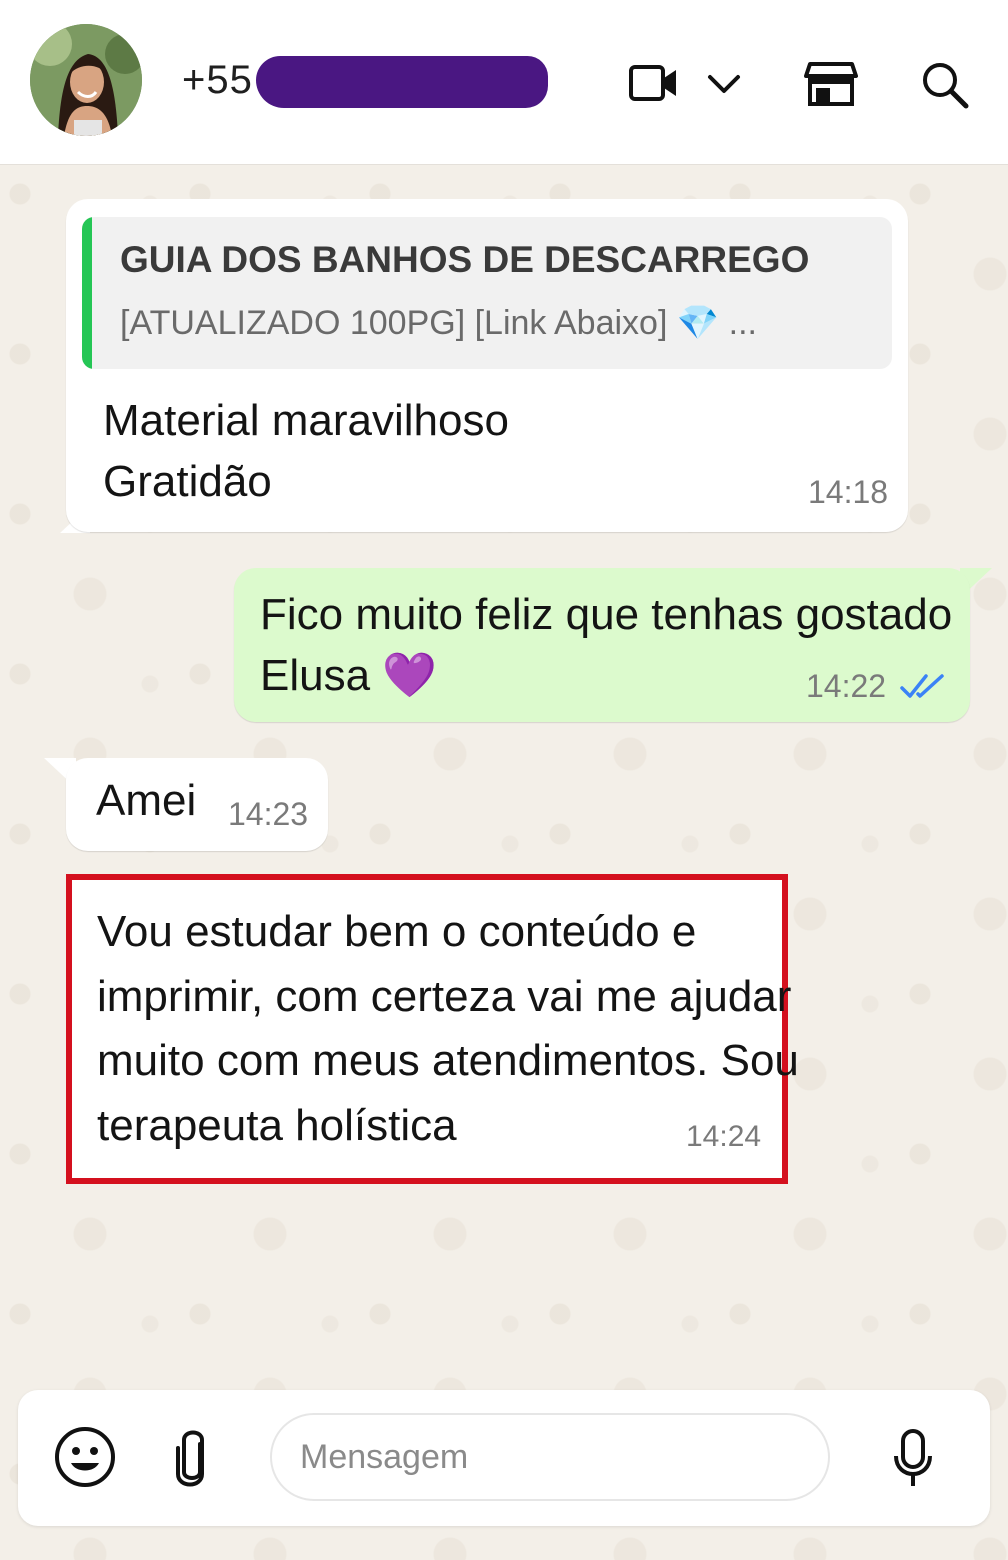 The width and height of the screenshot is (1008, 1560). Describe the element at coordinates (86, 80) in the screenshot. I see `avatar` at that location.